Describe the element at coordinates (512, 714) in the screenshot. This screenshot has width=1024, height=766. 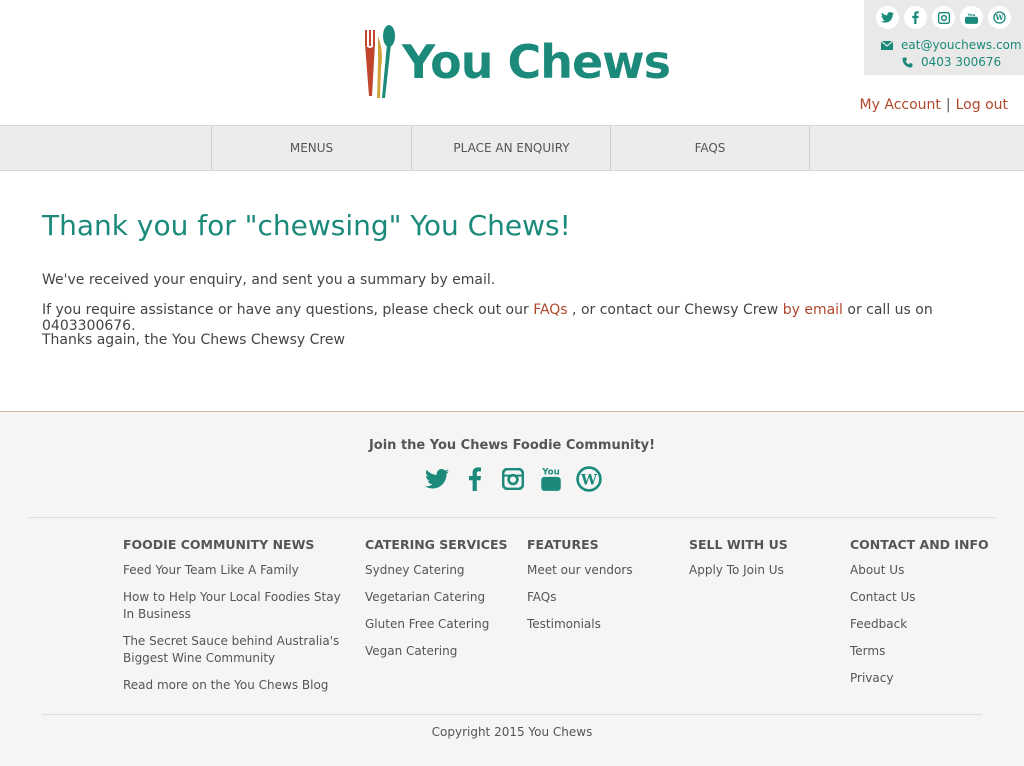
I see `footer-divider-bottom` at that location.